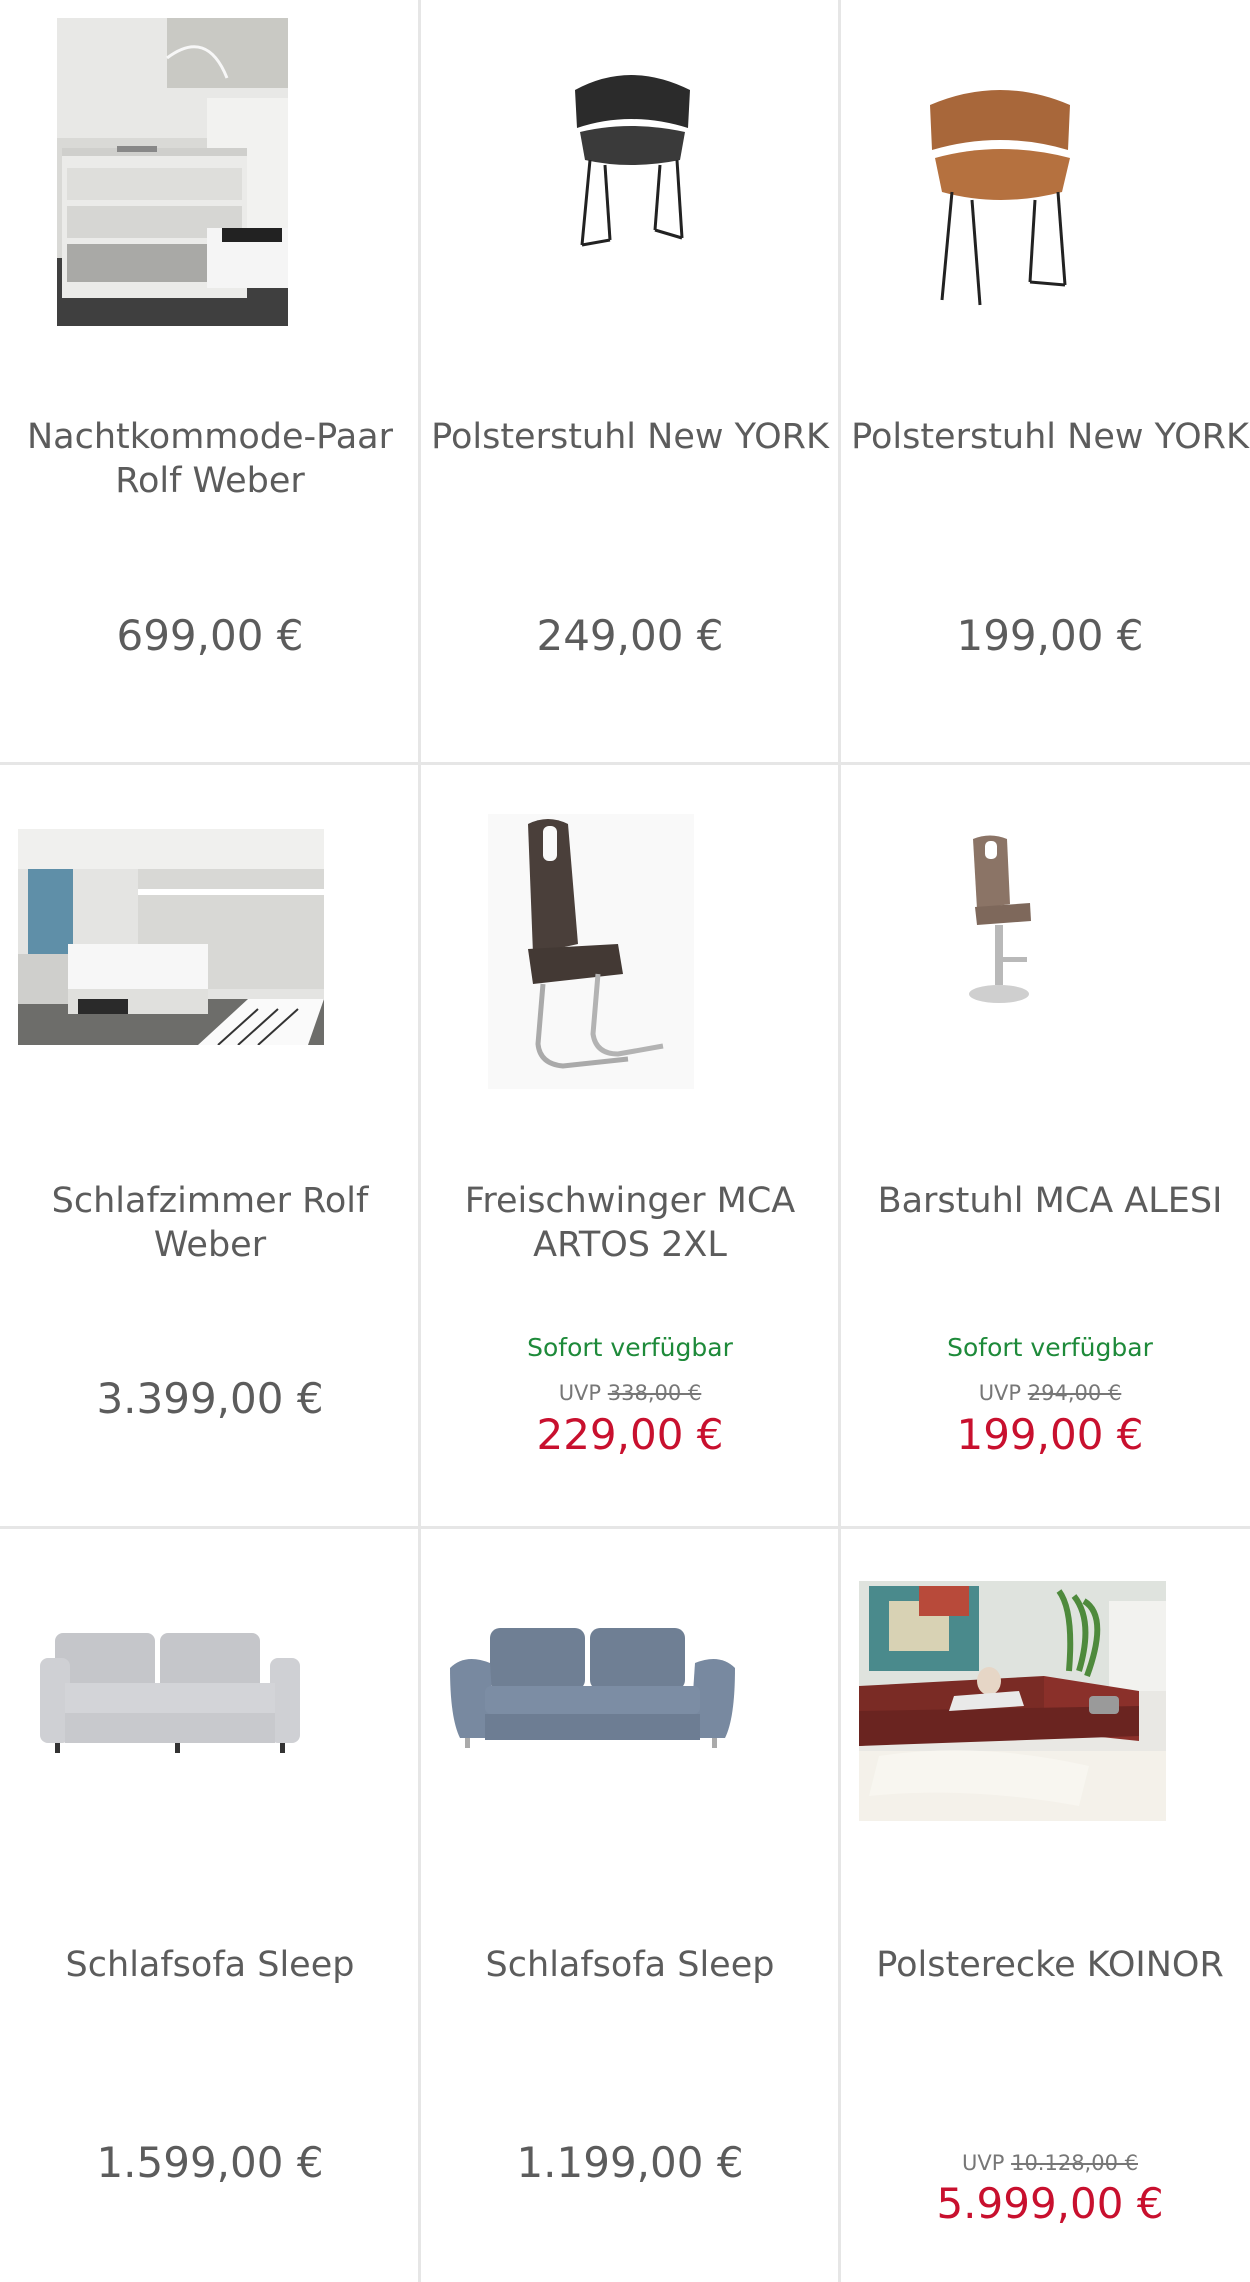 The width and height of the screenshot is (1250, 2282). I want to click on product-image-cognac-chair, so click(1000, 190).